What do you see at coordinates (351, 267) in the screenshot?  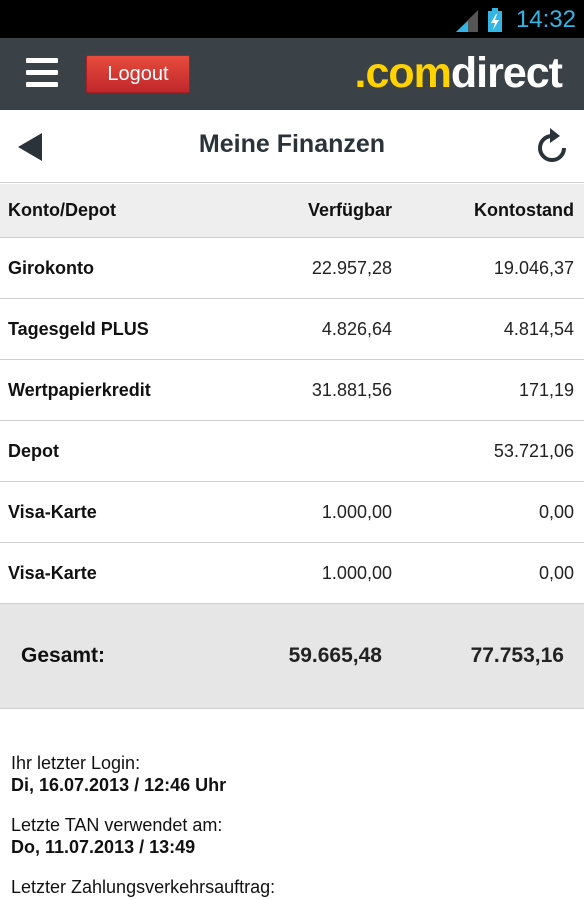 I see `available-amount: 22.957,28` at bounding box center [351, 267].